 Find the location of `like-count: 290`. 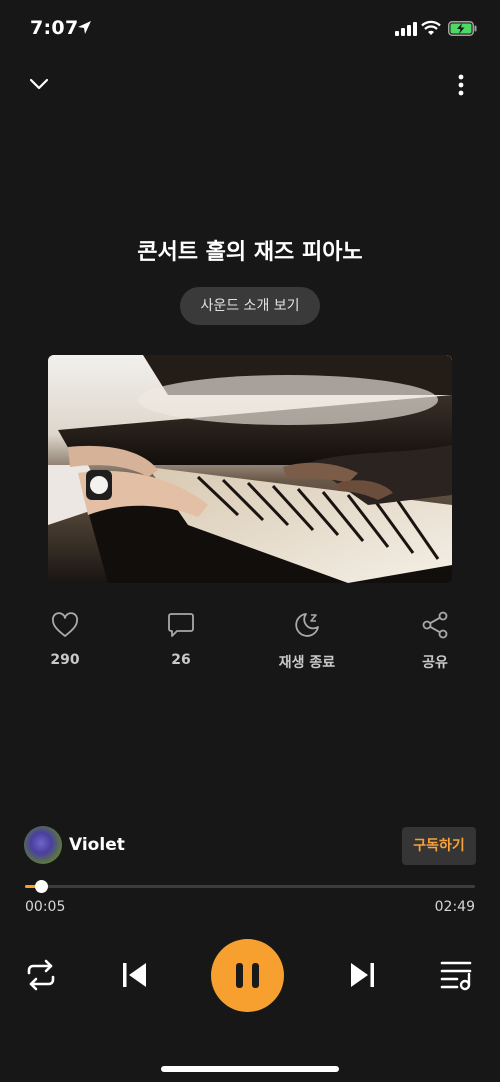

like-count: 290 is located at coordinates (65, 660).